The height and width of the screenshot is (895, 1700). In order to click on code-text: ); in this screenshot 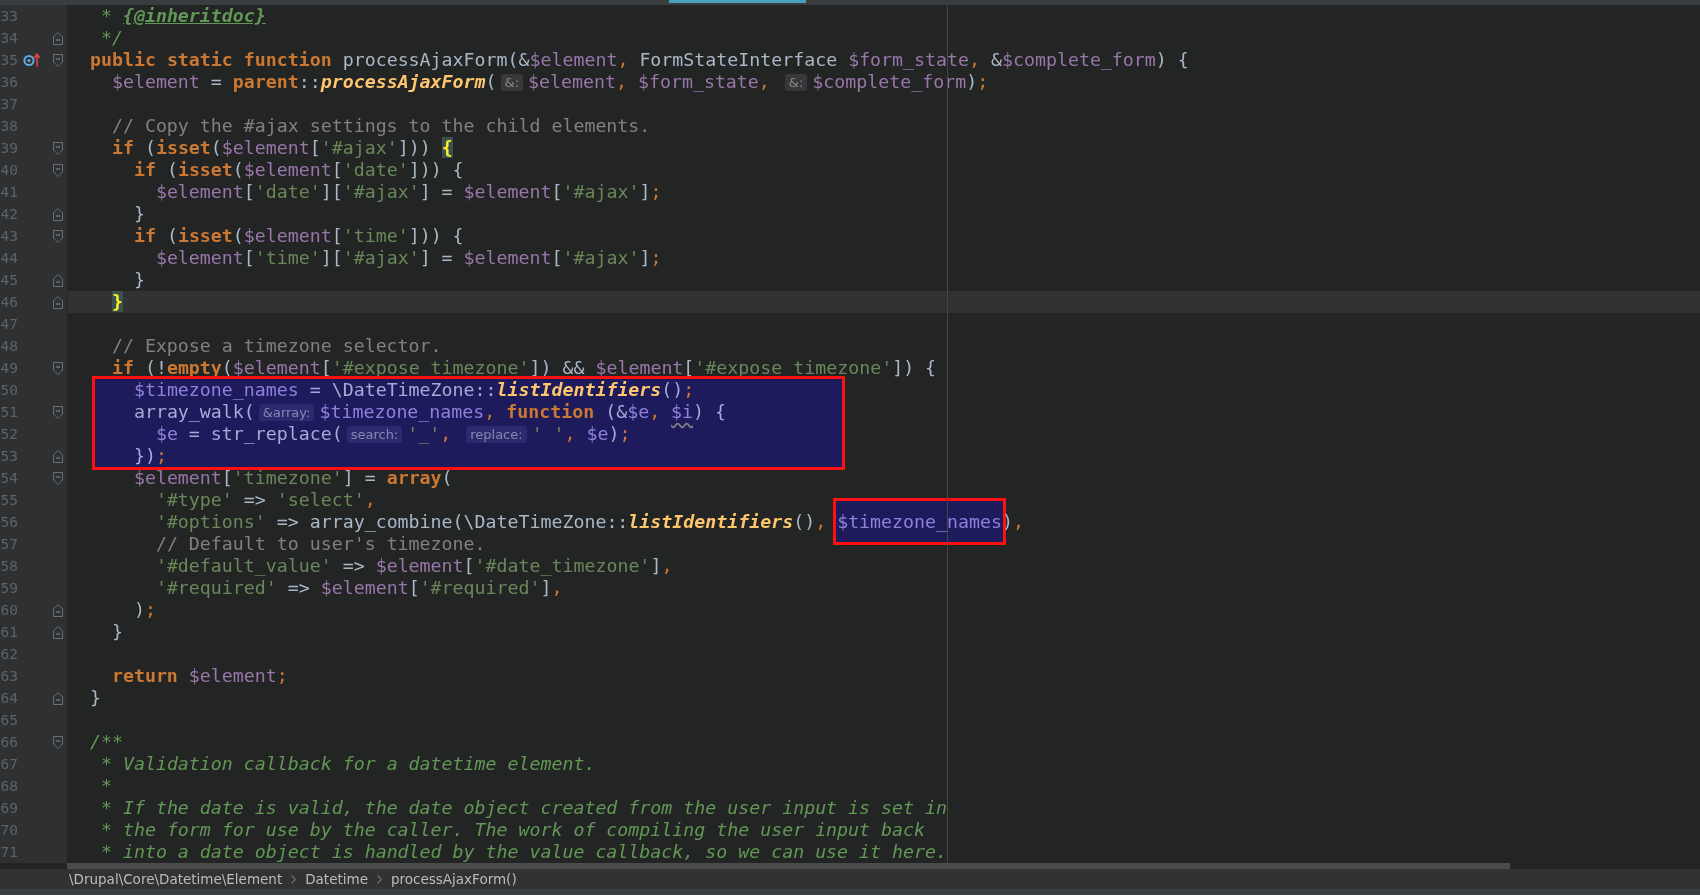, I will do `click(144, 609)`.